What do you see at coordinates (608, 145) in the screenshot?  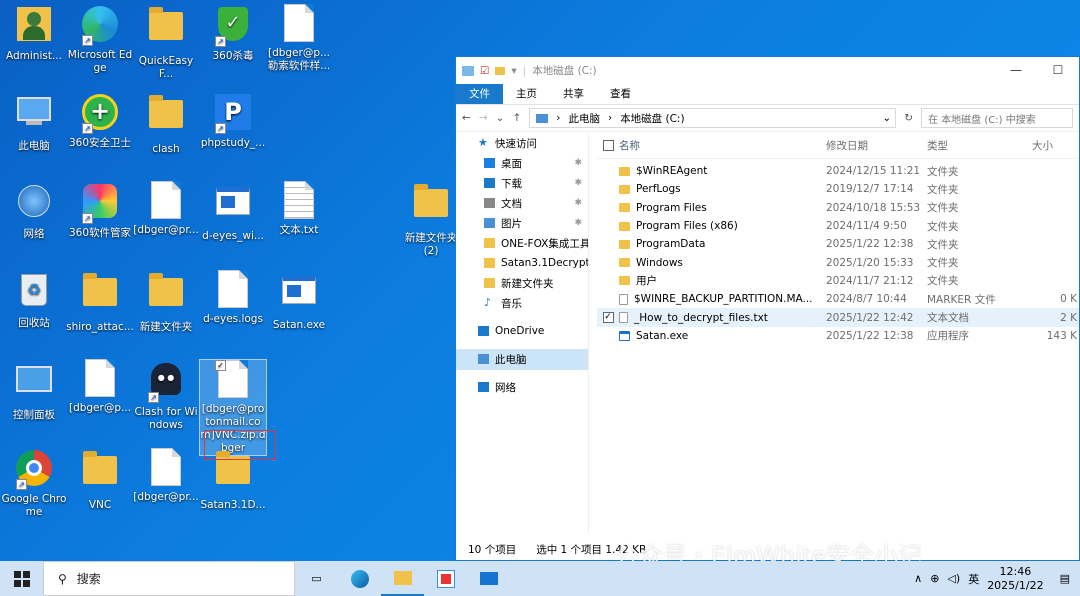 I see `select-all-checkbox` at bounding box center [608, 145].